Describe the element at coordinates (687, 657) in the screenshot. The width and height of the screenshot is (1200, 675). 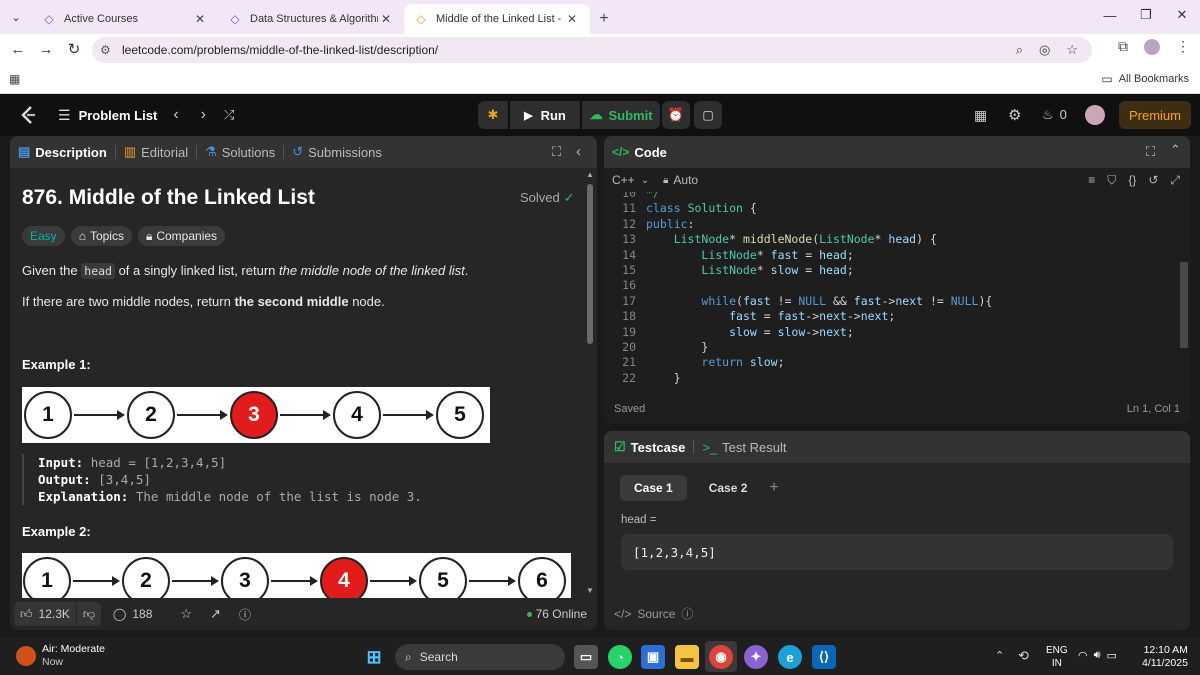
I see `file-explorer-icon: ▬` at that location.